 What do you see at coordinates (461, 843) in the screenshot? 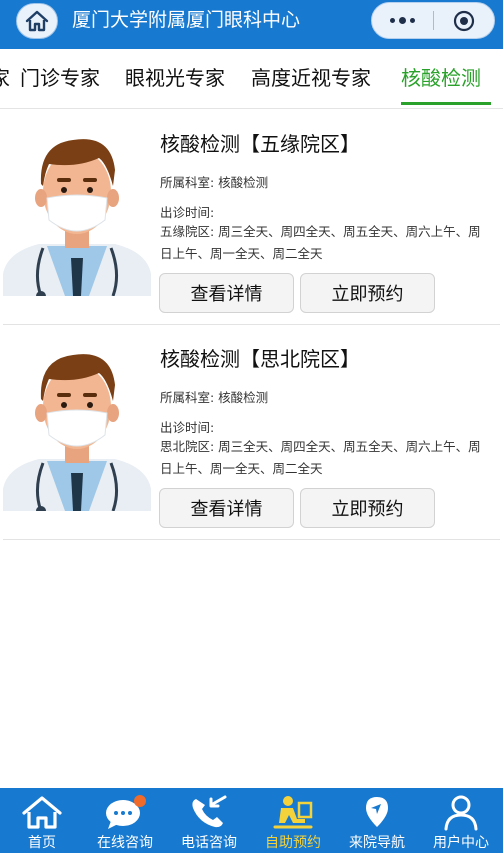
I see `nav-label: 用户中心` at bounding box center [461, 843].